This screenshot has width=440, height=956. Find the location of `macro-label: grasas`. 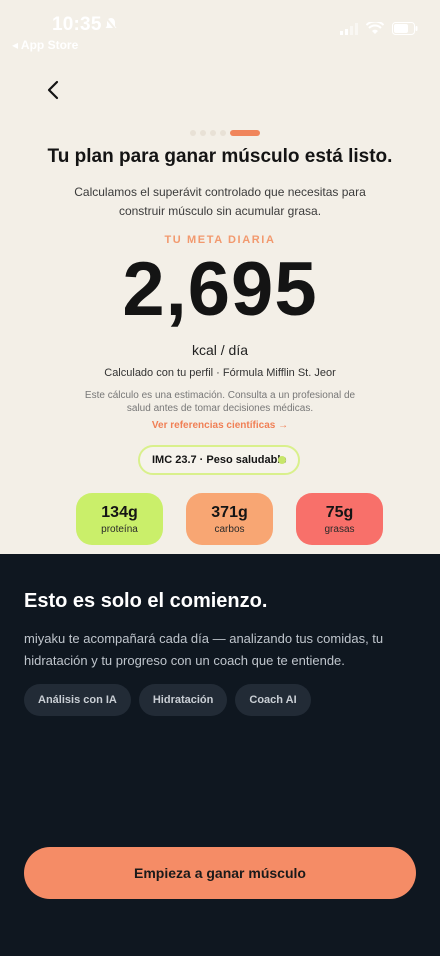

macro-label: grasas is located at coordinates (339, 529).